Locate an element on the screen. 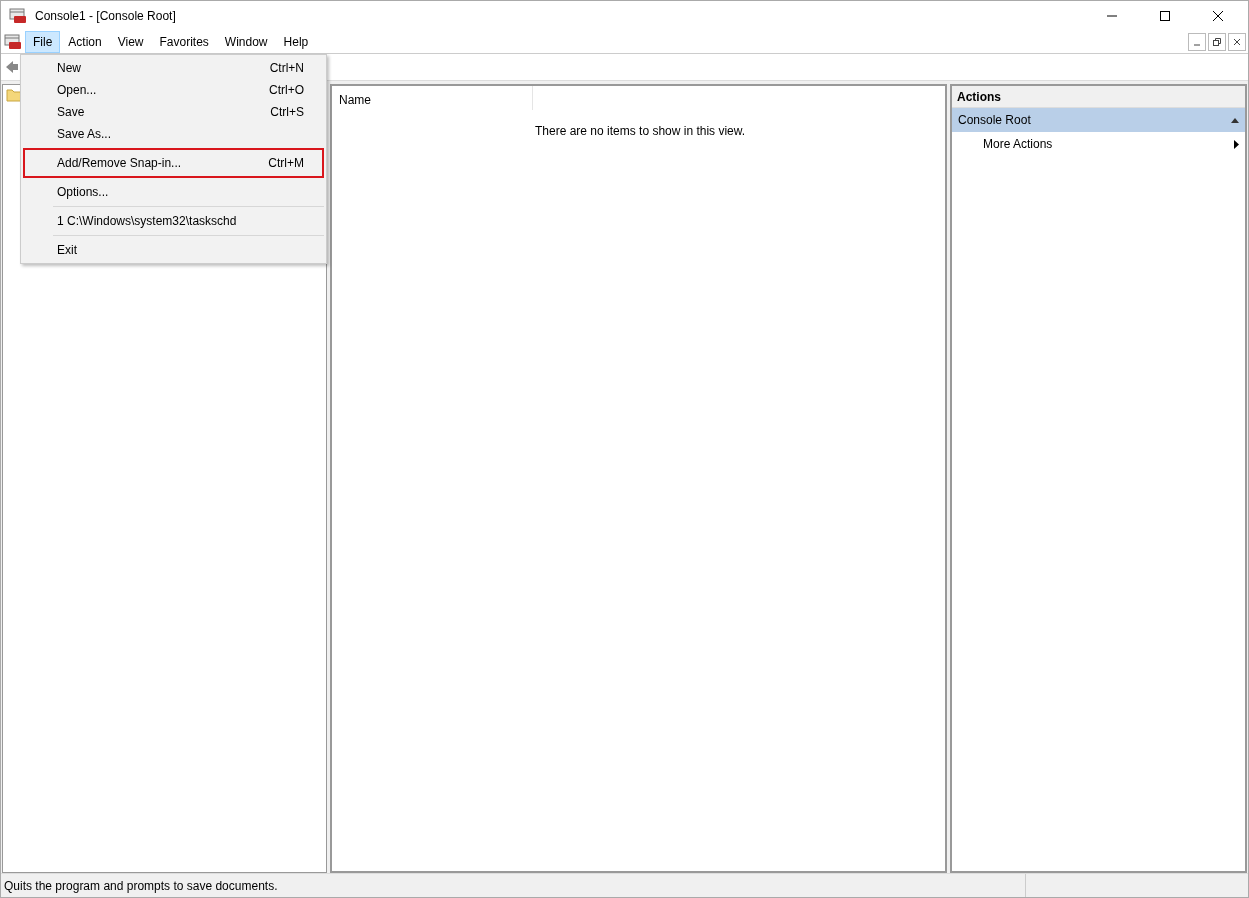  action-item: More Actions is located at coordinates (1098, 144).